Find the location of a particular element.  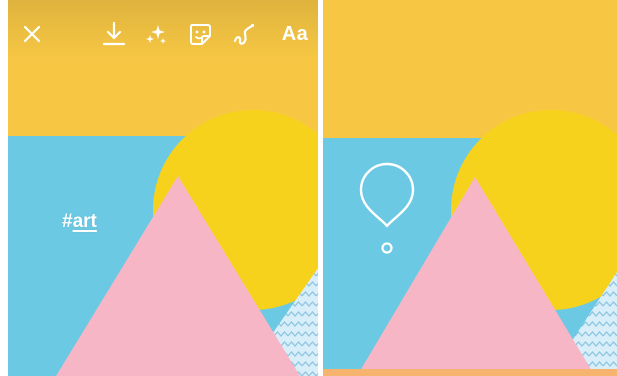

hashtag-word: art is located at coordinates (84, 221).